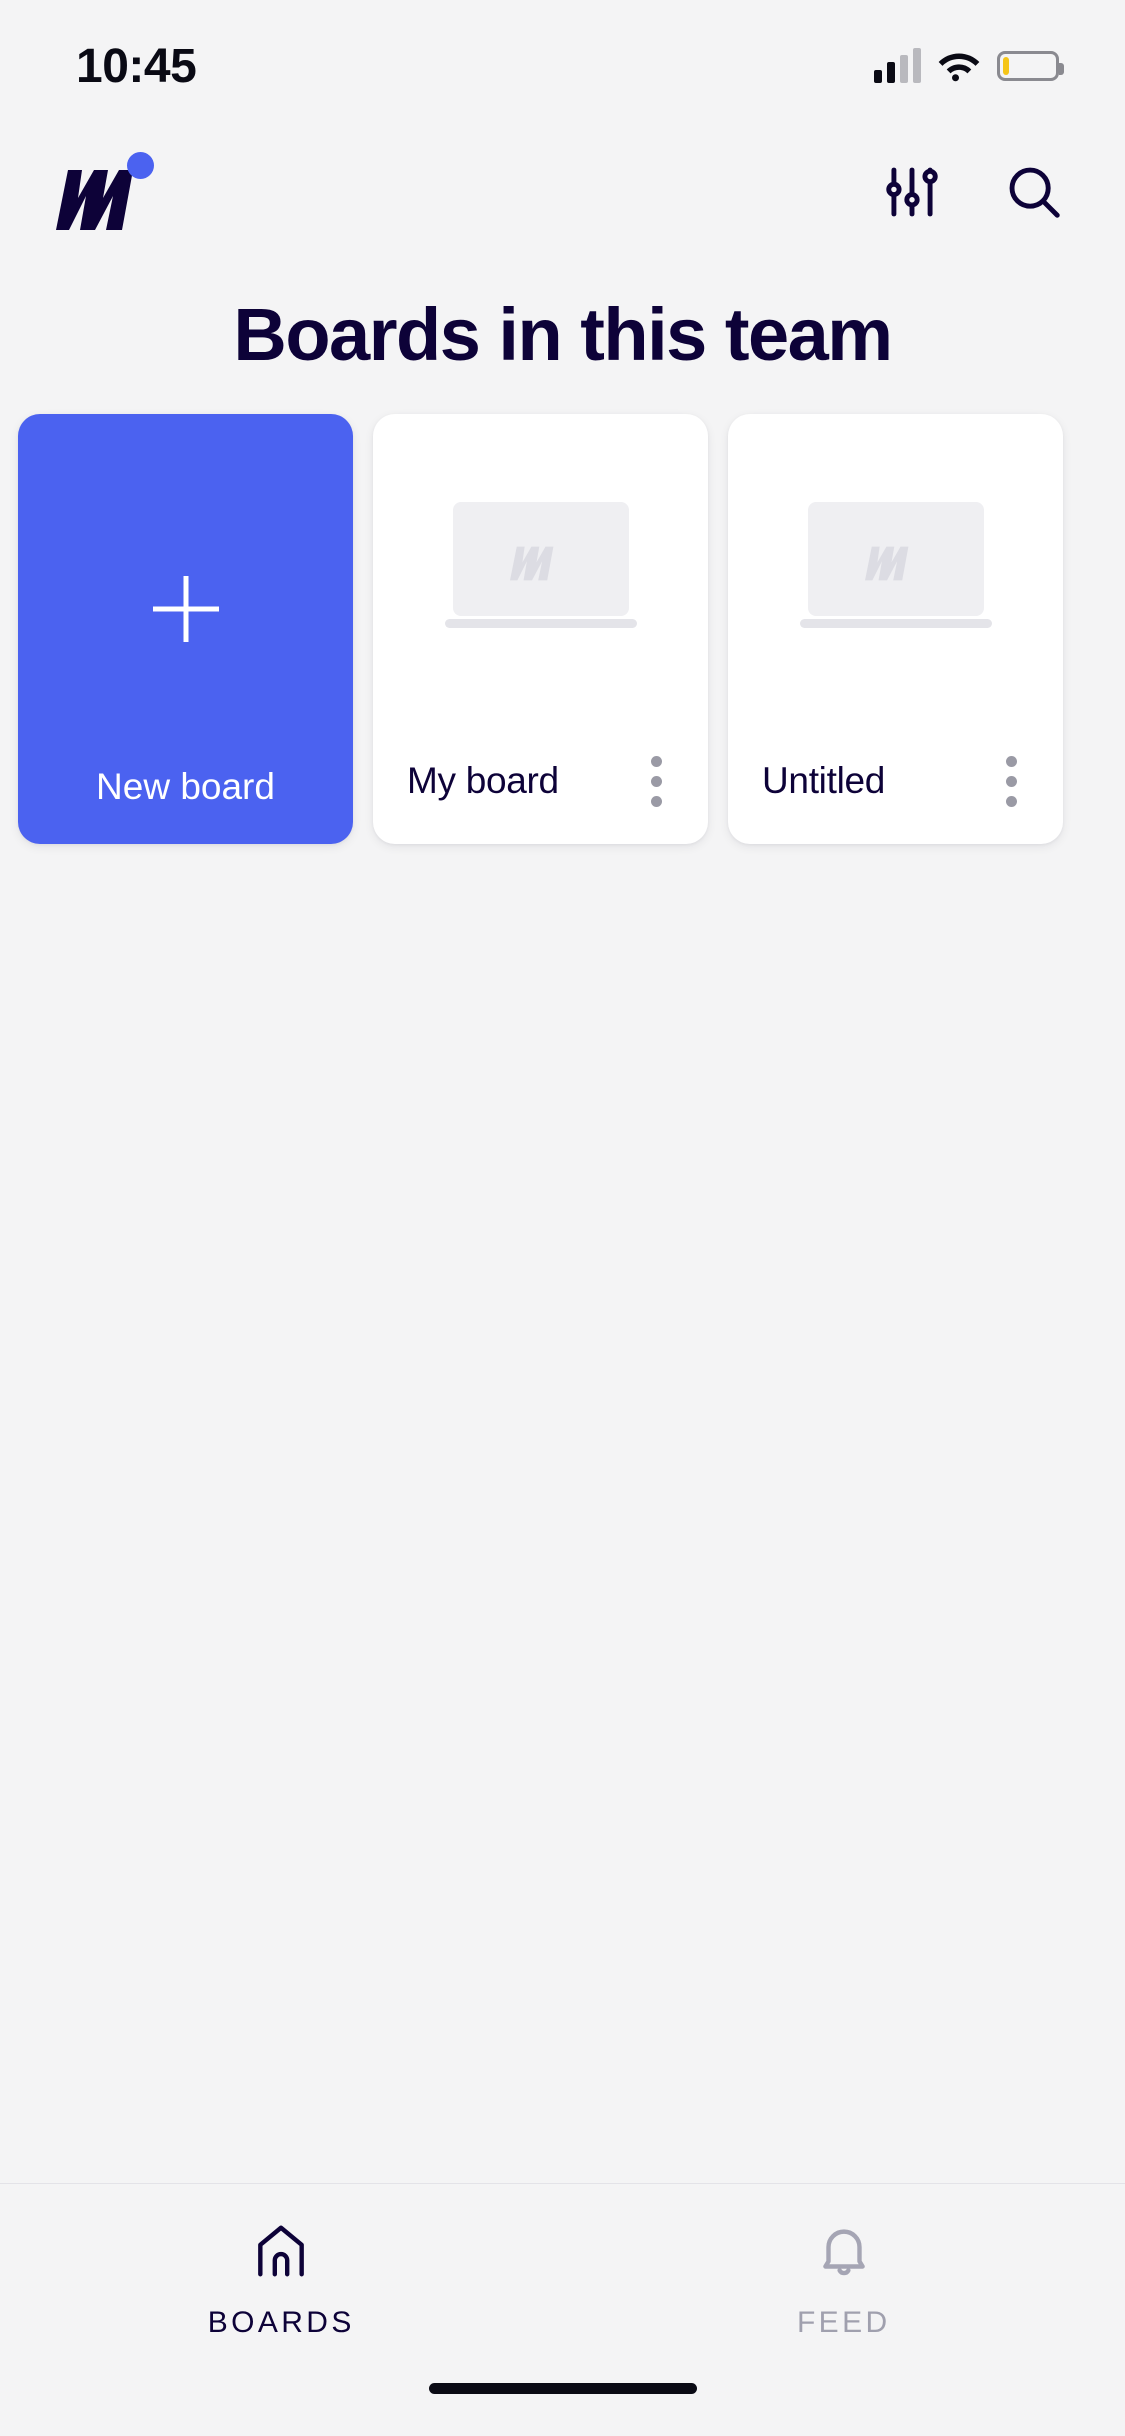 This screenshot has width=1125, height=2436. I want to click on cellular-signal-icon, so click(897, 65).